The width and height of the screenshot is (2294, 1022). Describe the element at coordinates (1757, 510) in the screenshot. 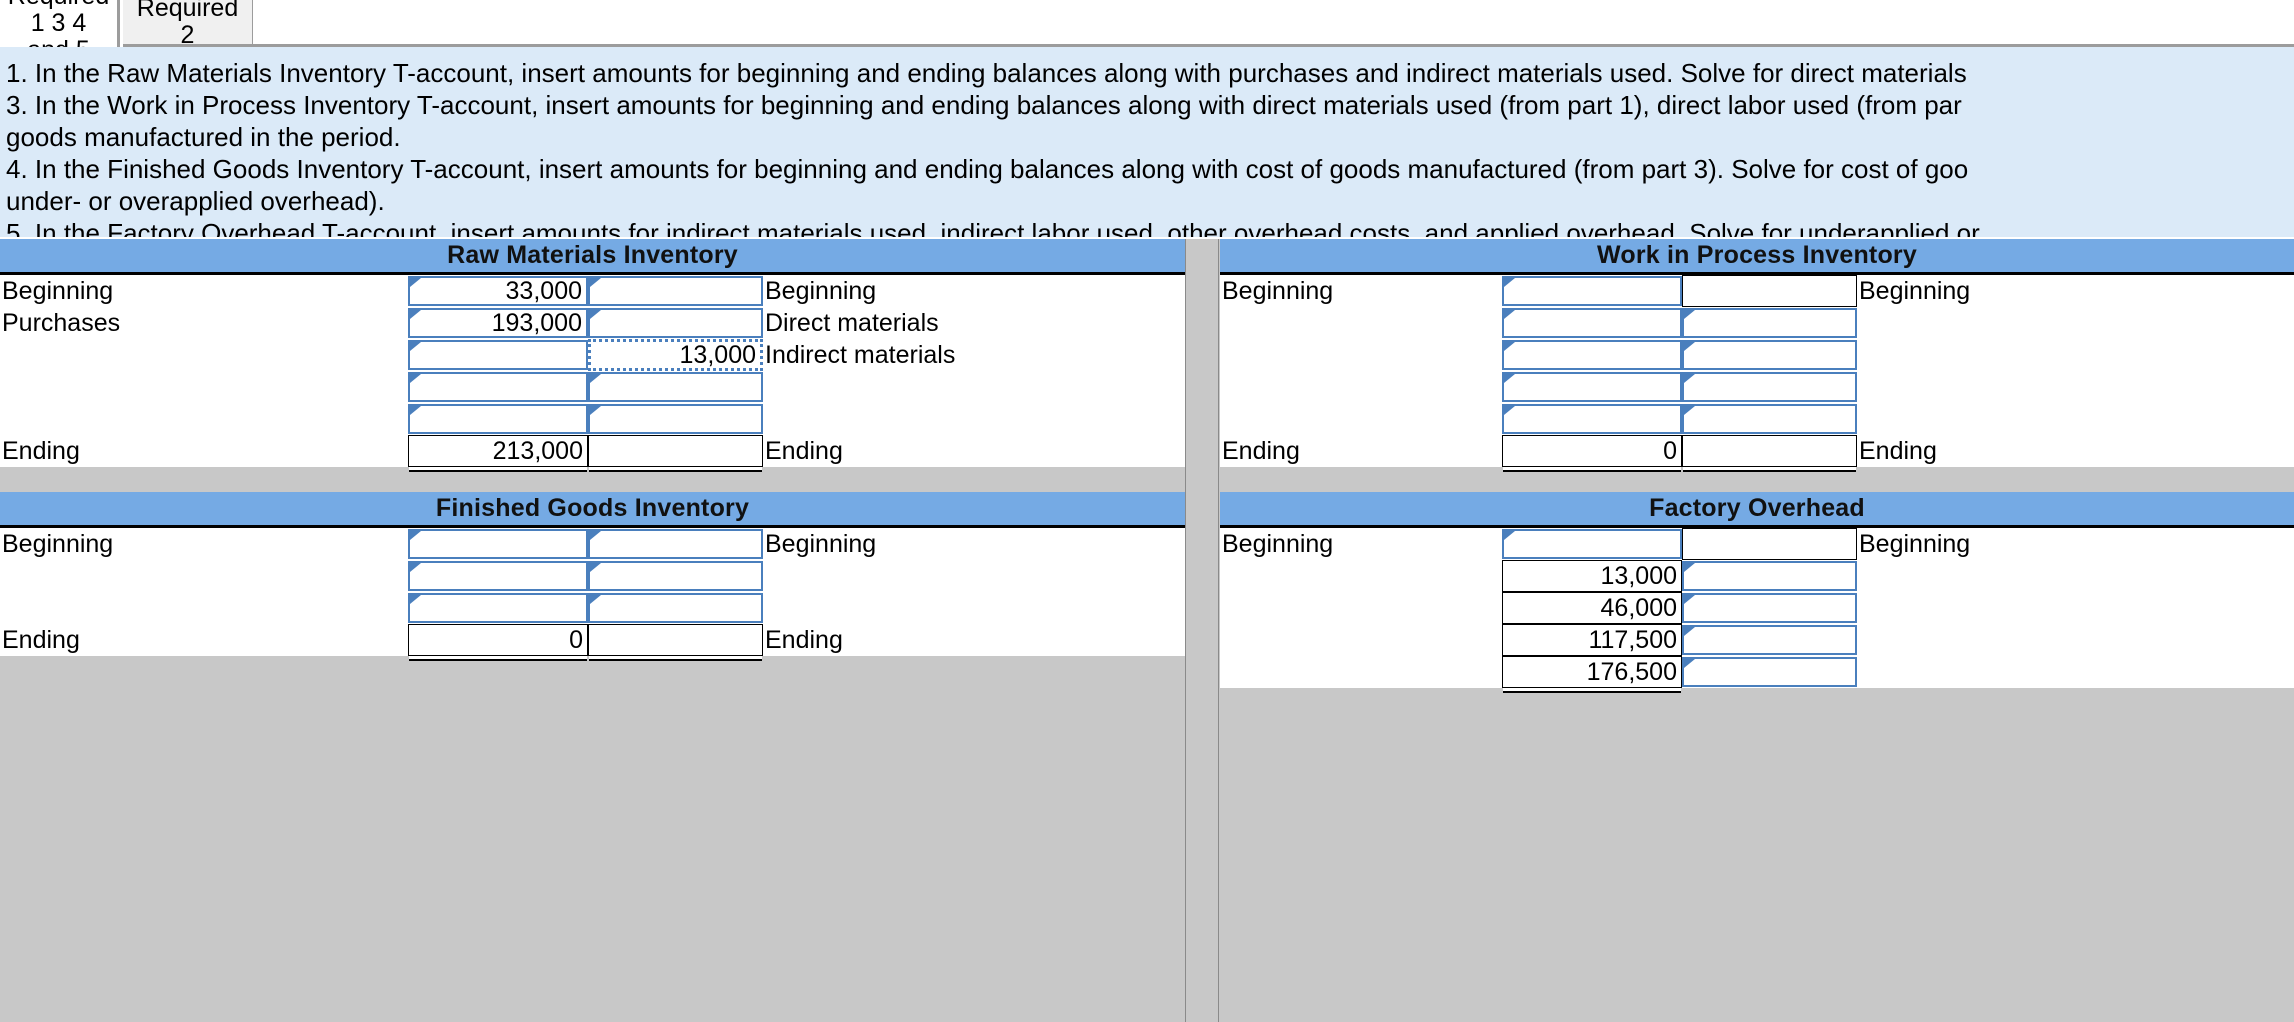

I see `t-account-title: Factory Overhead` at that location.